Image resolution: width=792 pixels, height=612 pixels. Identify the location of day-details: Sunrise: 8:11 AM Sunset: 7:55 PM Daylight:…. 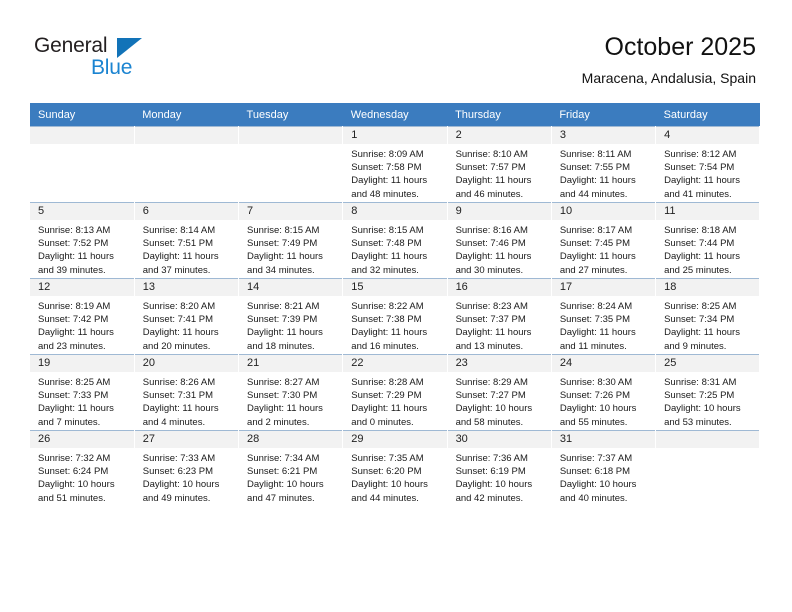
(603, 172).